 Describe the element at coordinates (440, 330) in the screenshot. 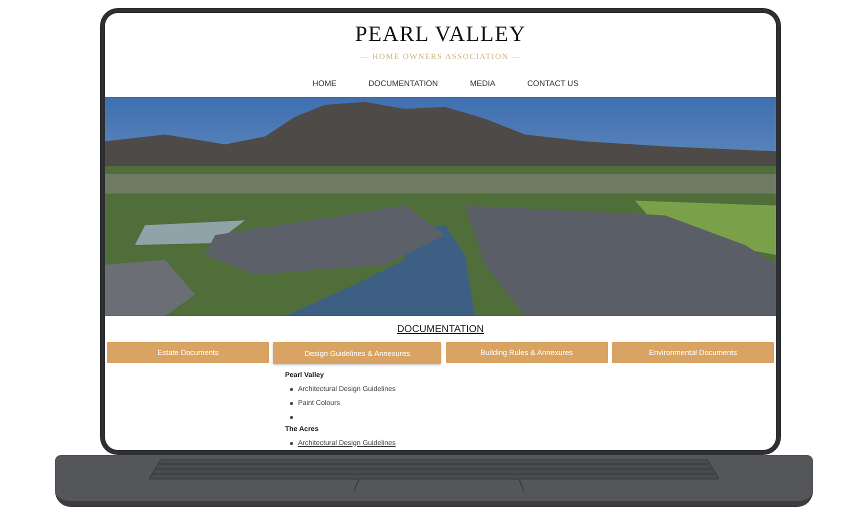

I see `section-heading: DOCUMENTATION` at that location.